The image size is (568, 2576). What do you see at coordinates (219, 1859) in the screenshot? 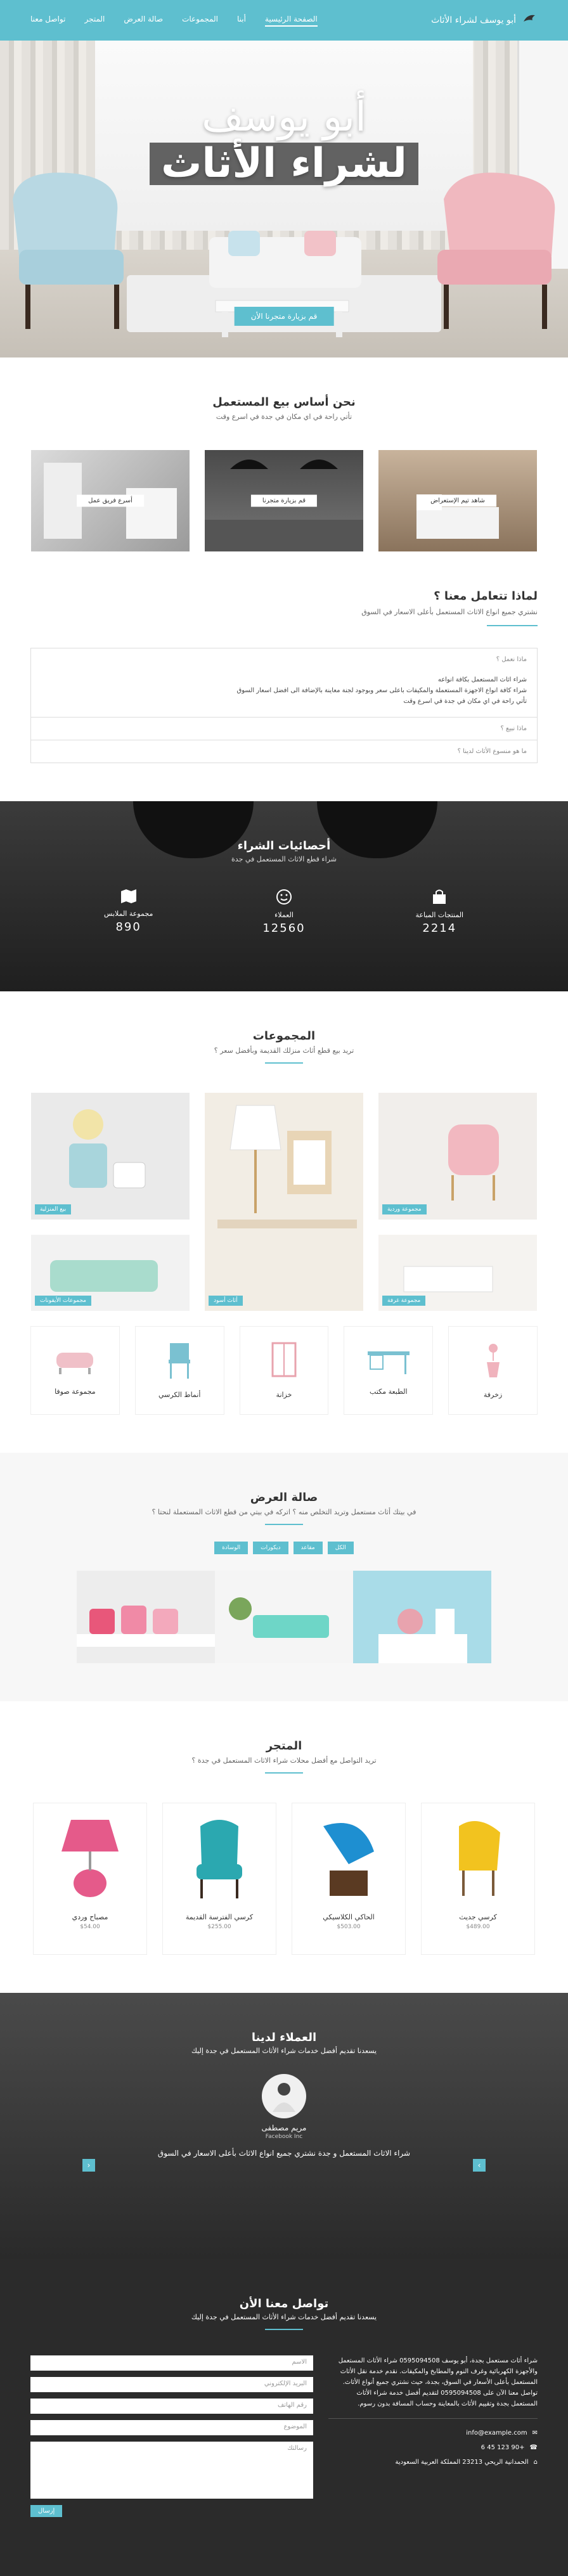
I see `teal-chair-illustration` at bounding box center [219, 1859].